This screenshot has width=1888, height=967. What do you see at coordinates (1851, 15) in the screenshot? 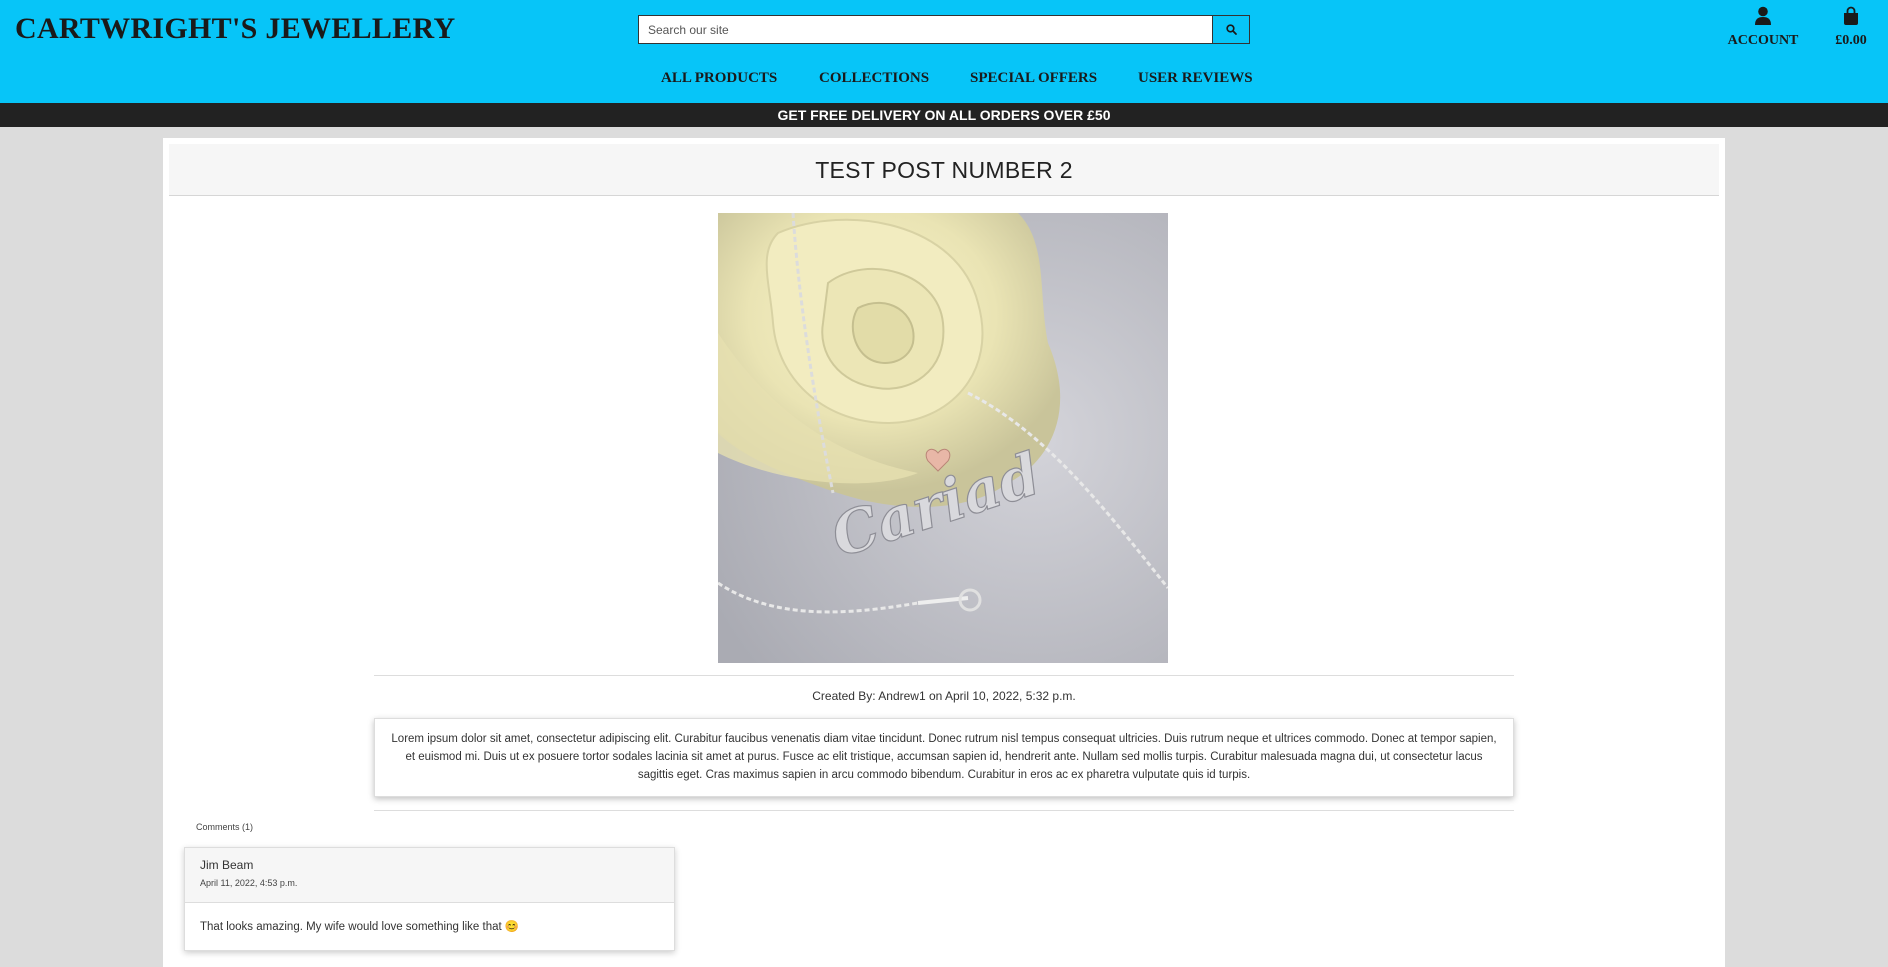
I see `shopping-bag-icon` at bounding box center [1851, 15].